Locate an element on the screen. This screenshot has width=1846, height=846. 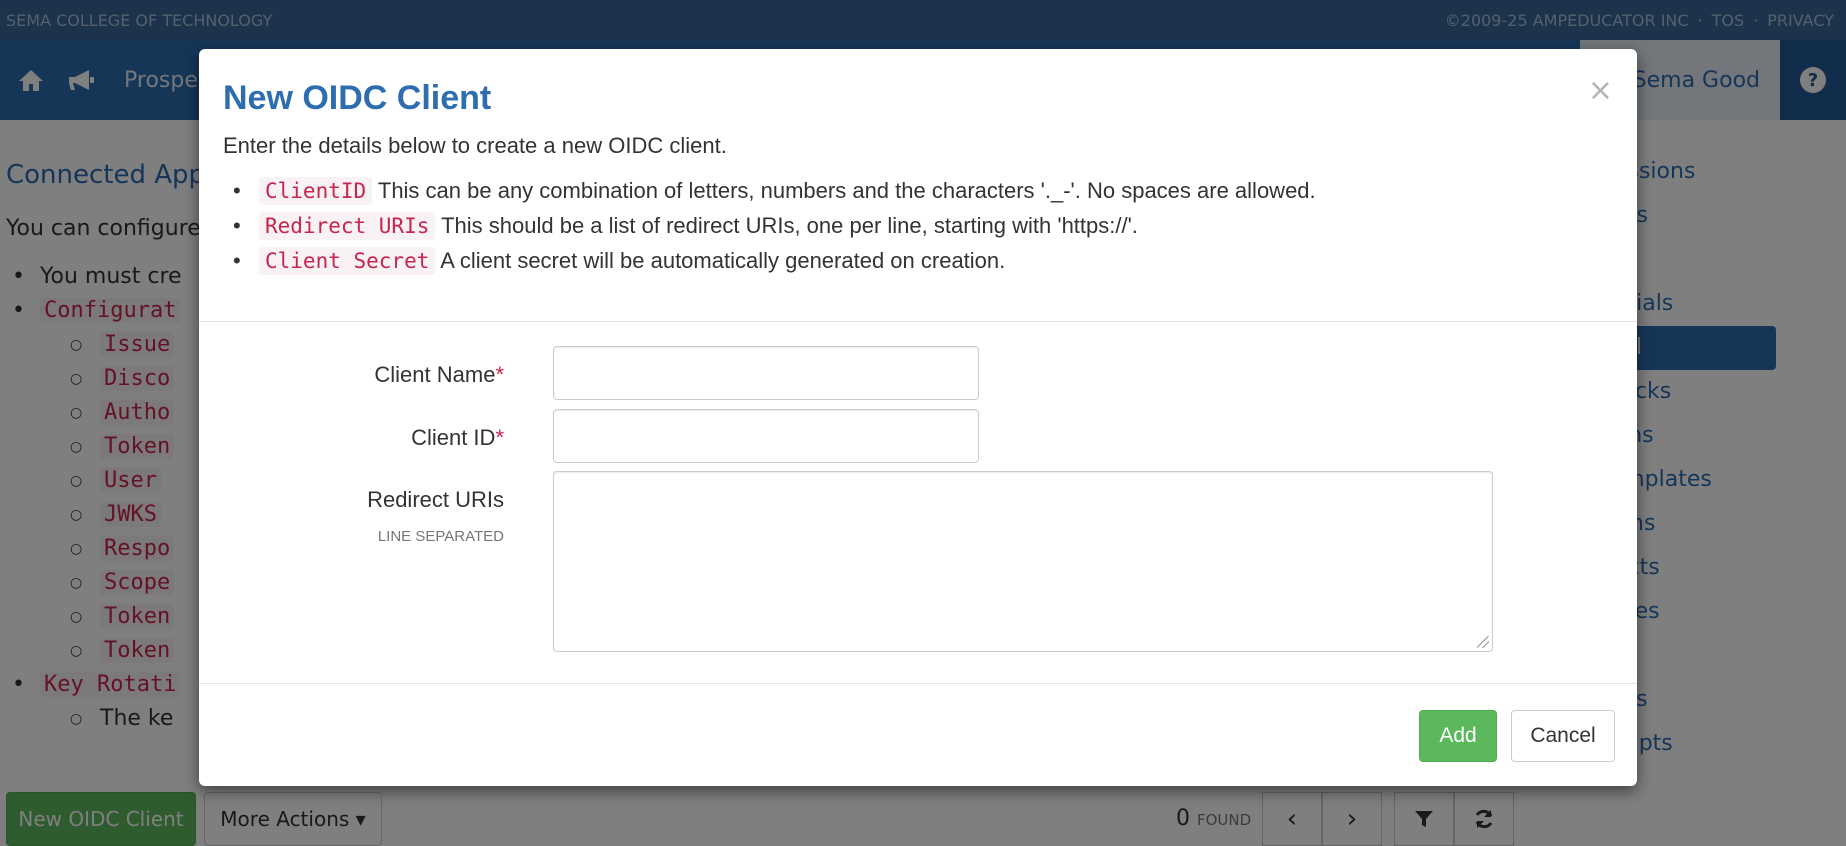
client-id-input is located at coordinates (766, 436).